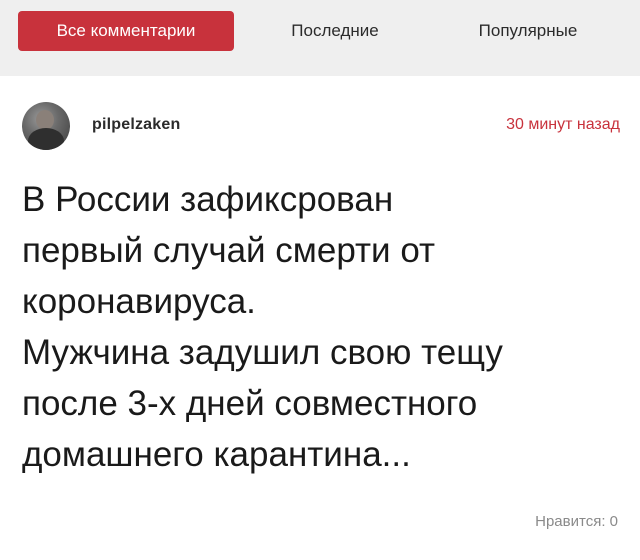 The width and height of the screenshot is (640, 560). Describe the element at coordinates (139, 301) in the screenshot. I see `comment-text-line: коронавируса.` at that location.